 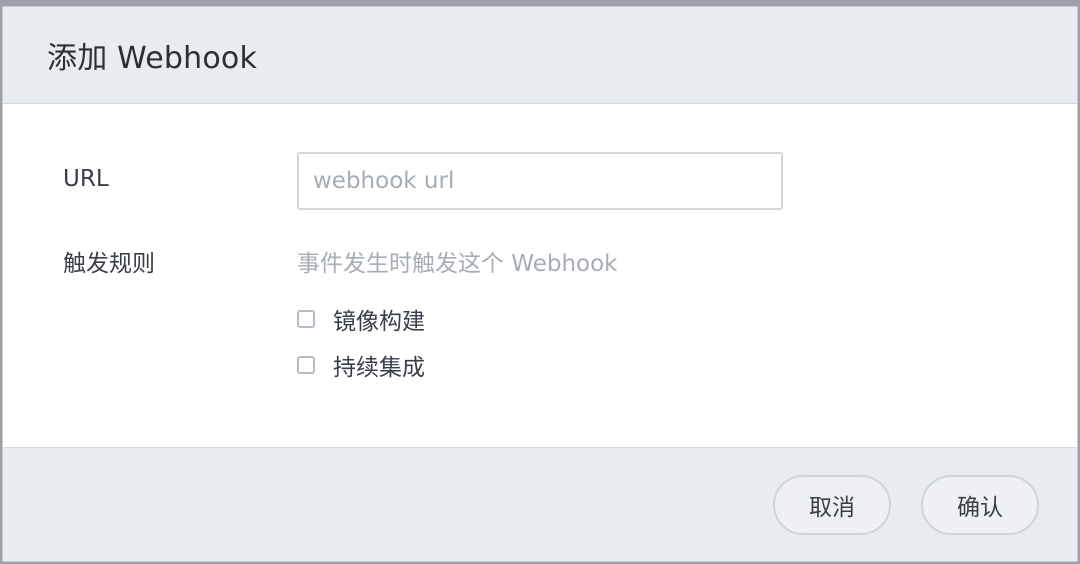 I want to click on image-build-label: 镜像构建, so click(x=379, y=322).